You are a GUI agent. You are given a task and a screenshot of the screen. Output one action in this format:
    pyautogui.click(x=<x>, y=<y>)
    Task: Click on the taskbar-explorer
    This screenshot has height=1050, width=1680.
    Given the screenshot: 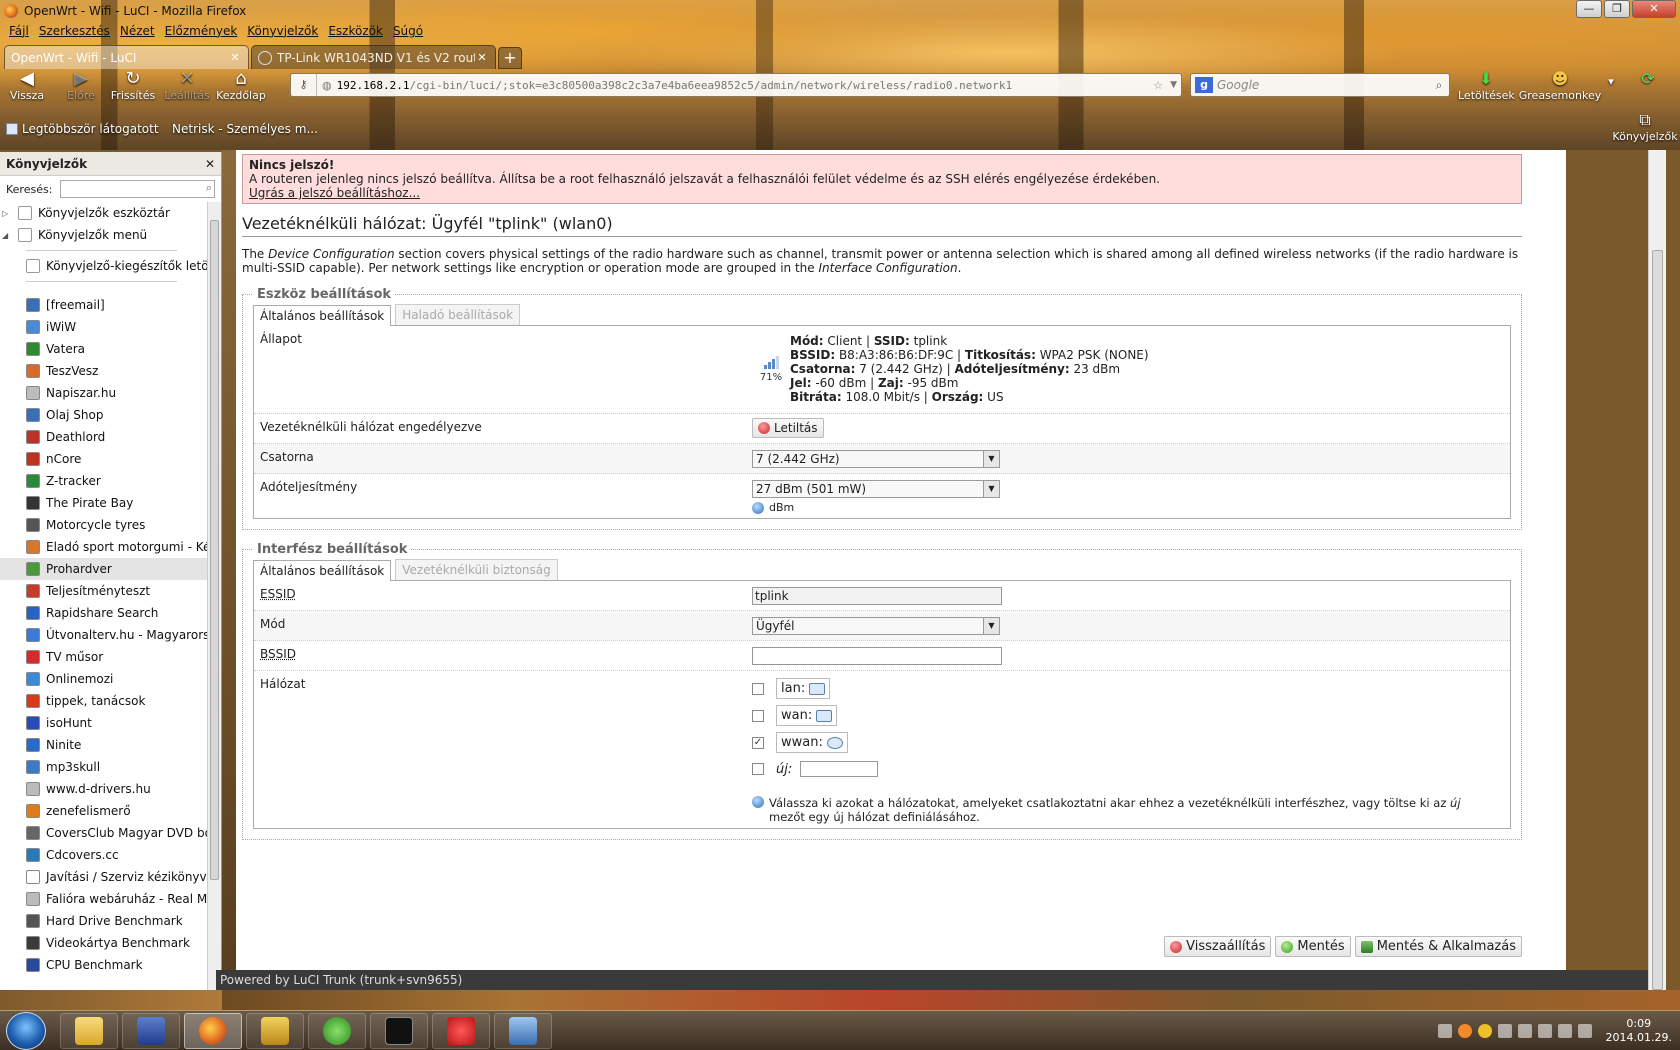 What is the action you would take?
    pyautogui.click(x=89, y=1031)
    